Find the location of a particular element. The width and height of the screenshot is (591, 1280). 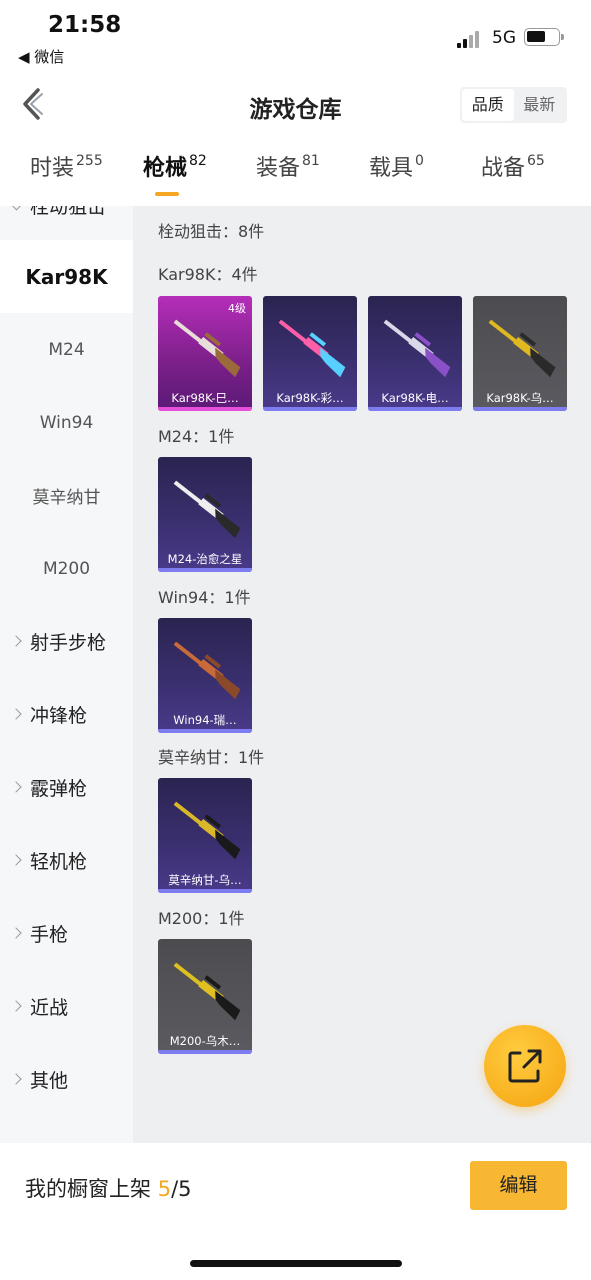

tab-count: 81 is located at coordinates (311, 161).